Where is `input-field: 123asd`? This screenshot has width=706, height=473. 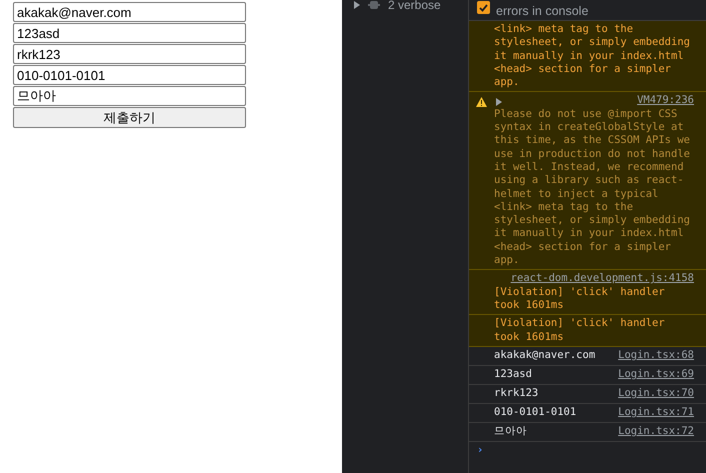 input-field: 123asd is located at coordinates (129, 33).